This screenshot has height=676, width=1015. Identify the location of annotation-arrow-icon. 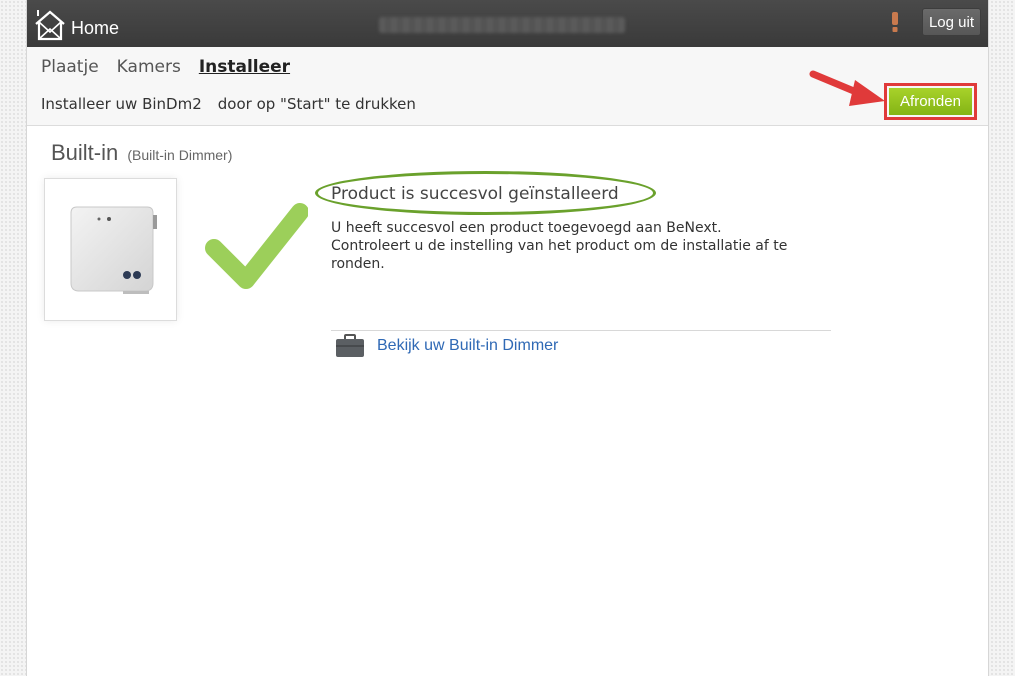
(847, 88).